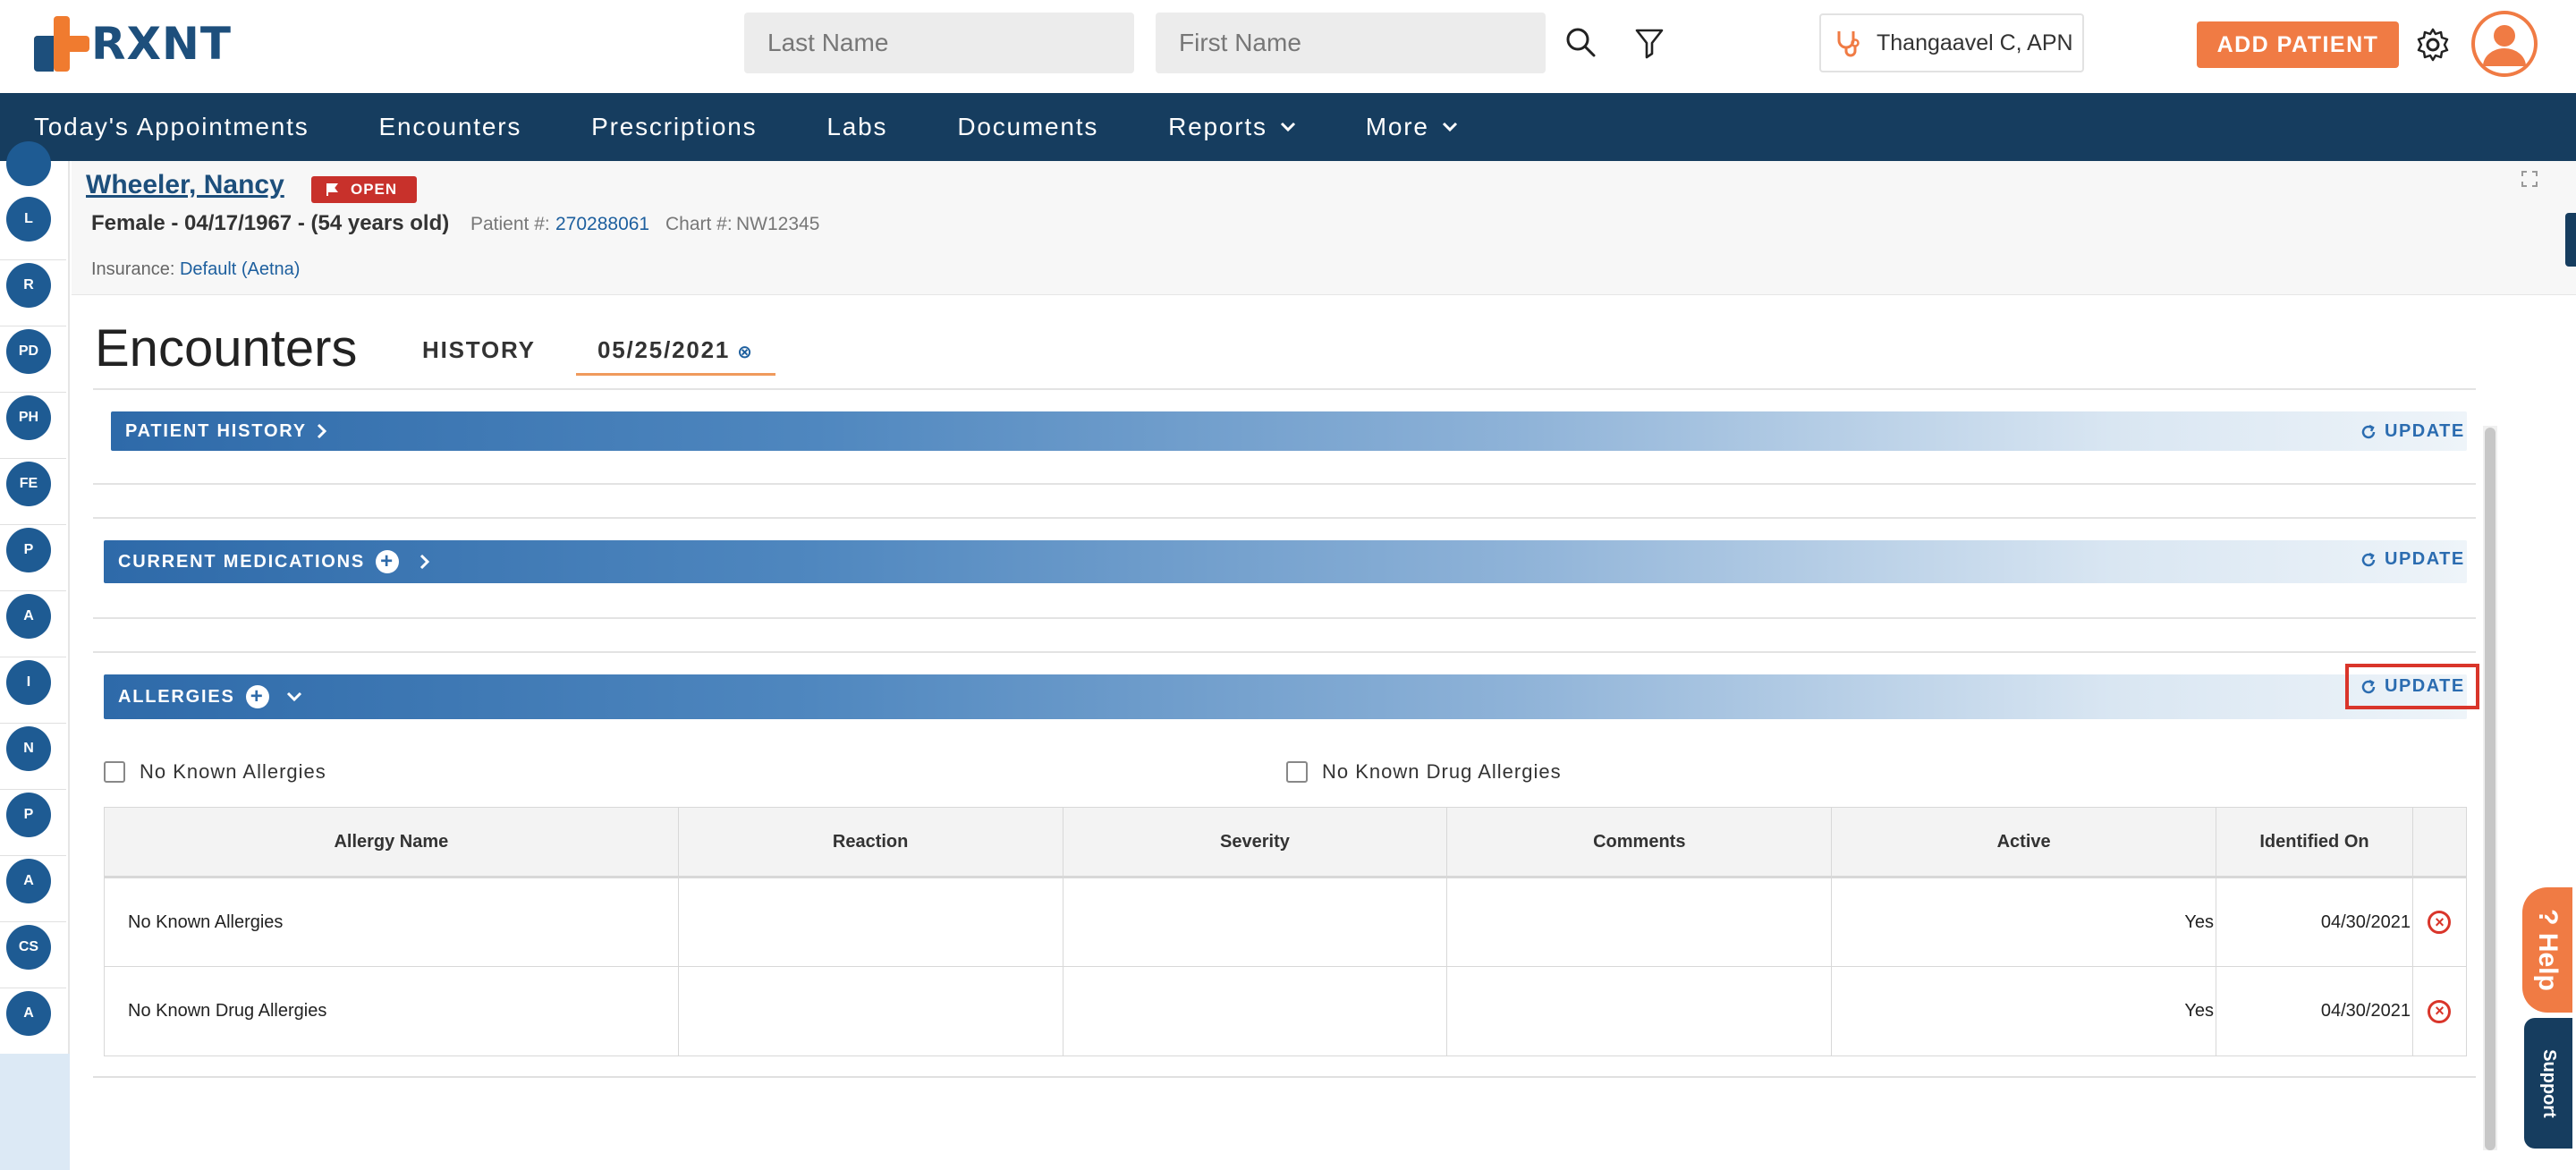  Describe the element at coordinates (2412, 686) in the screenshot. I see `allergies-update-button: UPDATE` at that location.